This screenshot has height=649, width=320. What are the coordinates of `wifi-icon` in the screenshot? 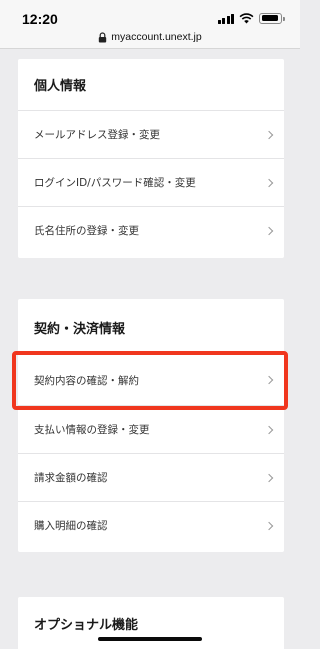 It's located at (246, 17).